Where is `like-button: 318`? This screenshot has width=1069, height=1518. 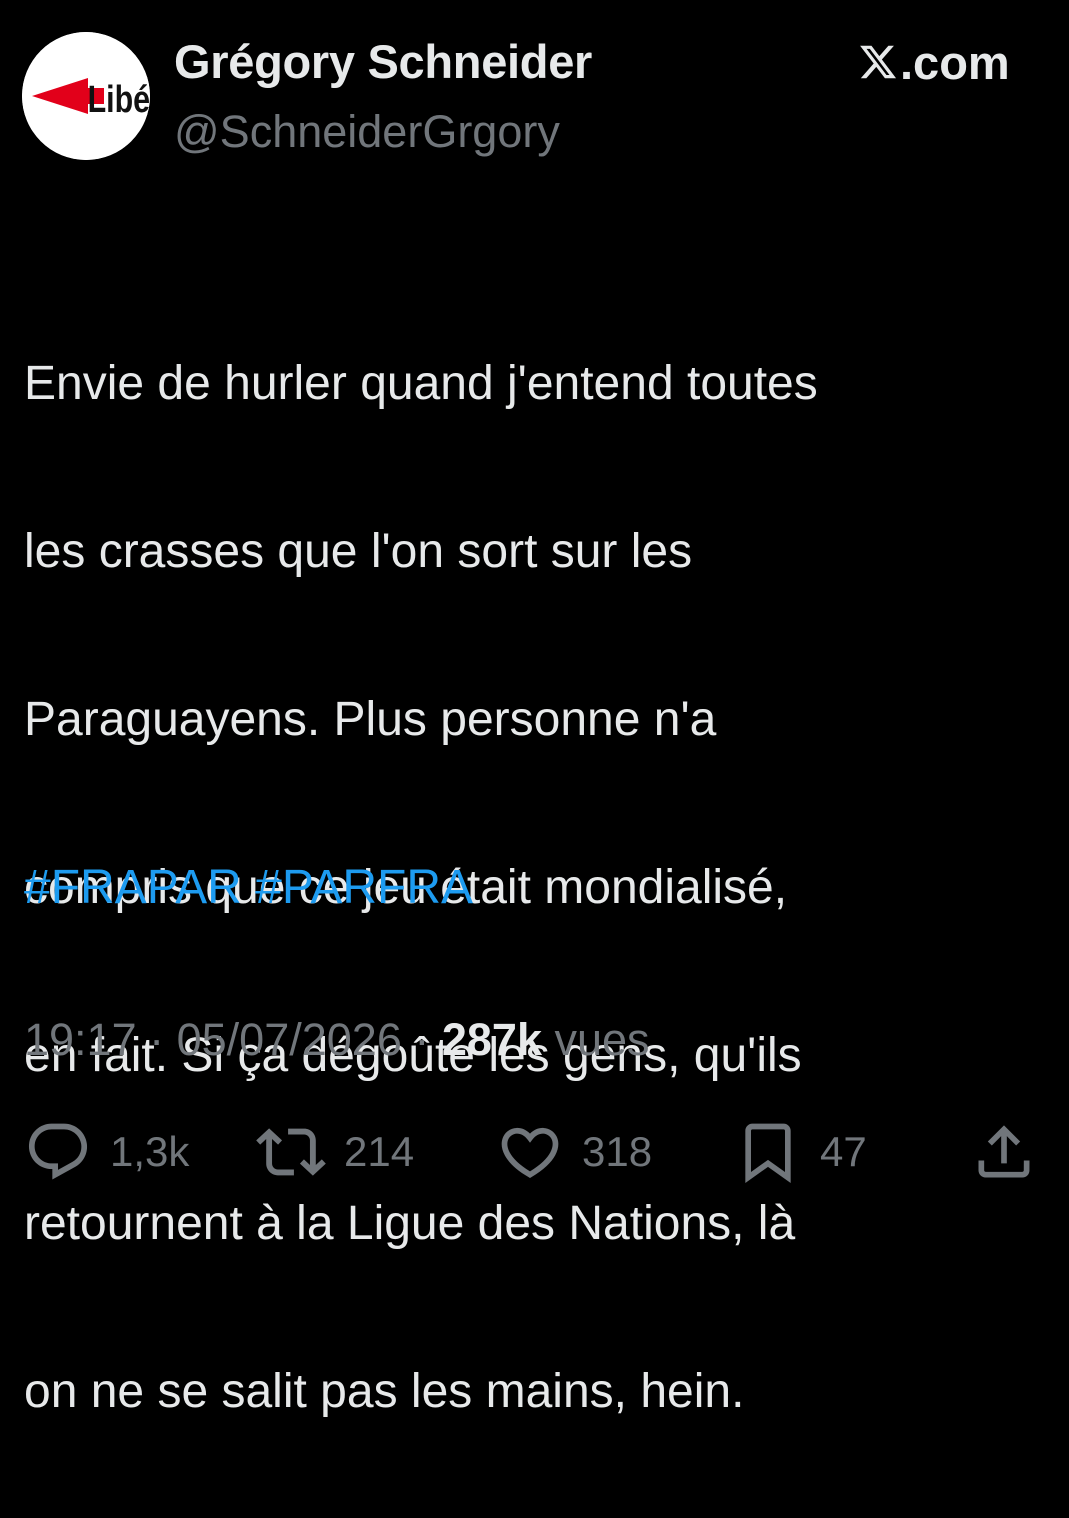 like-button: 318 is located at coordinates (574, 1152).